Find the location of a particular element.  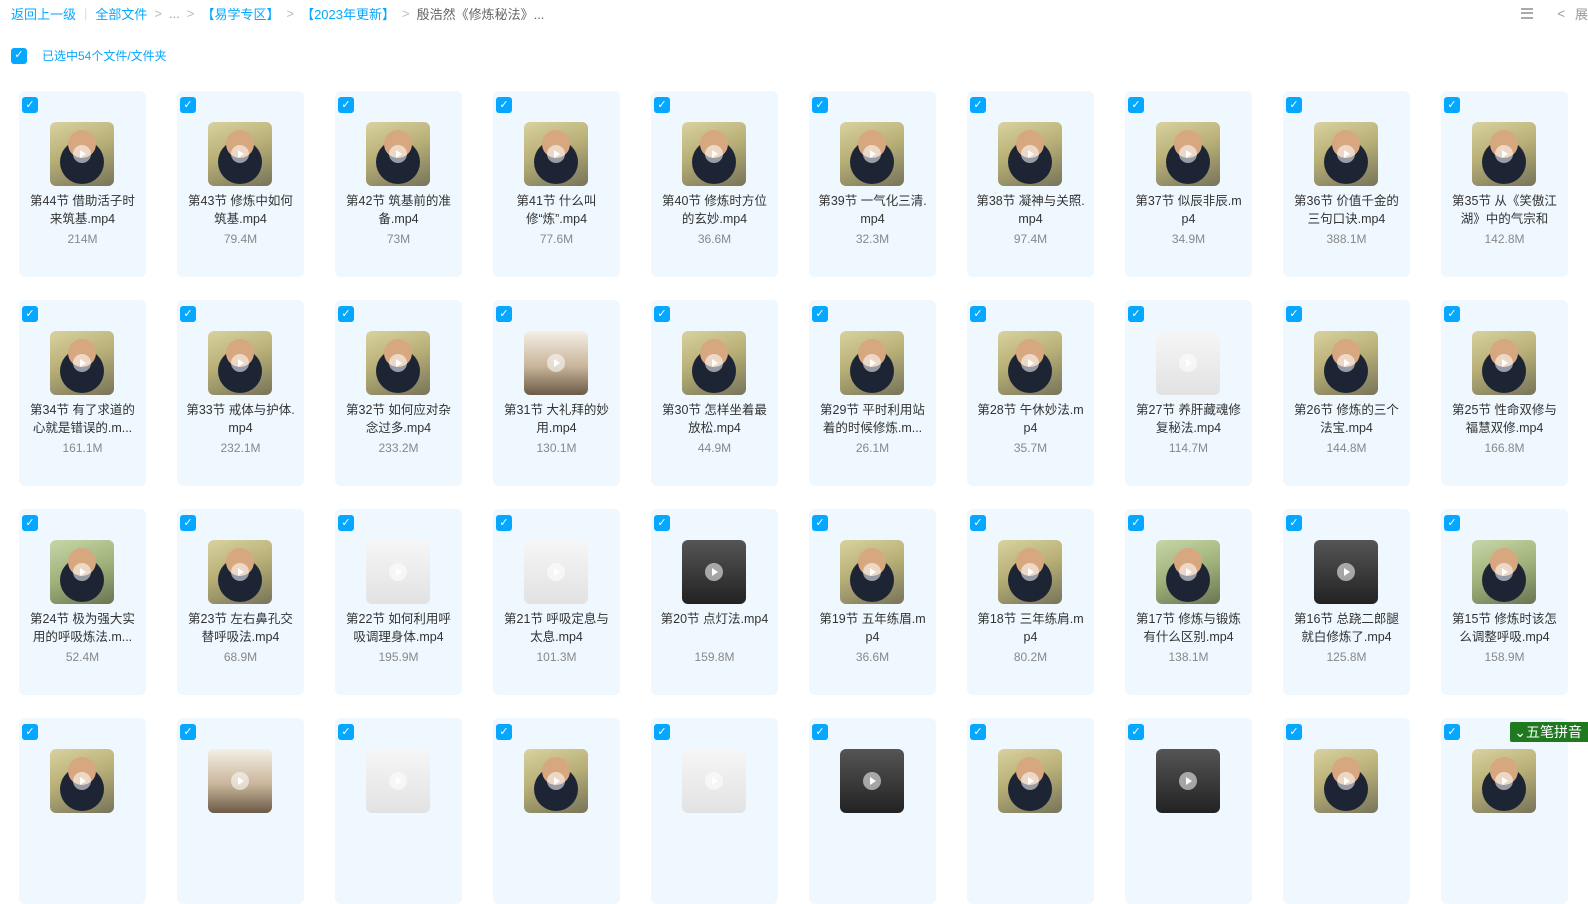

file-name: 第33节 戒体与护体.mp4 is located at coordinates (240, 419).